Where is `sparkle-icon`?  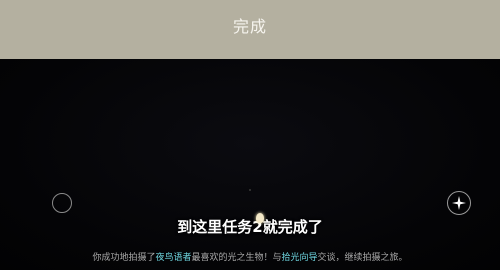 sparkle-icon is located at coordinates (459, 203).